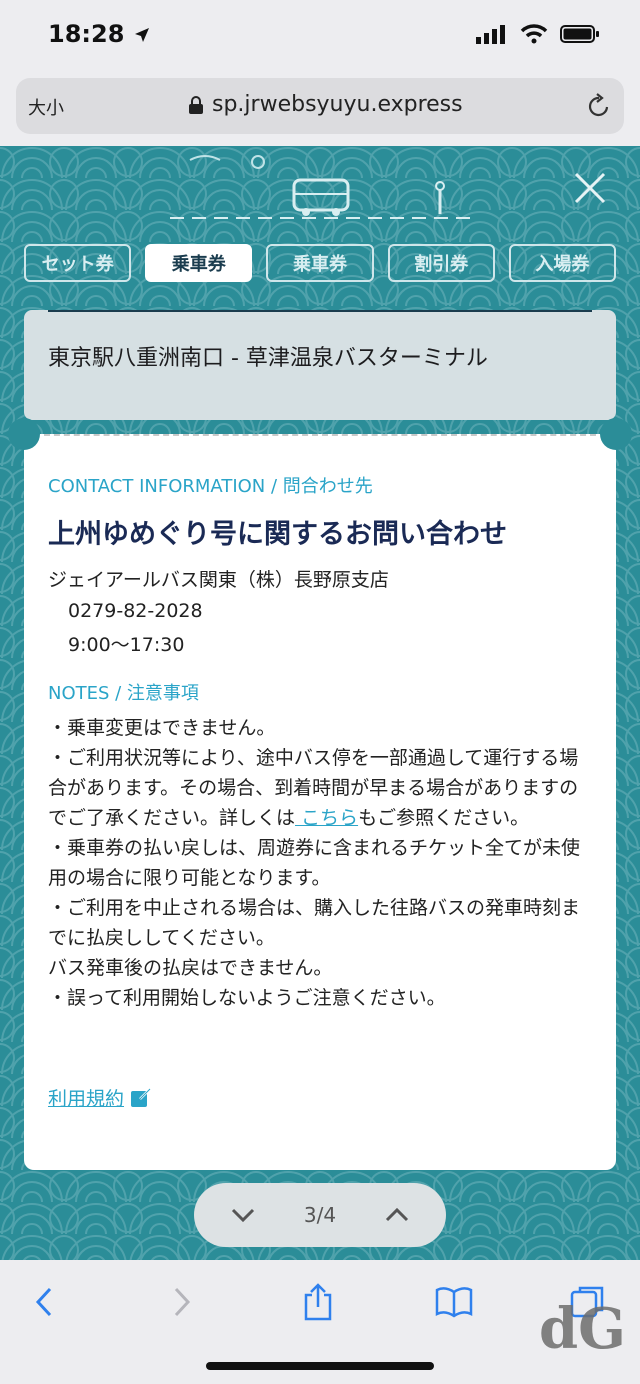  What do you see at coordinates (46, 107) in the screenshot?
I see `text-size-button: 大小` at bounding box center [46, 107].